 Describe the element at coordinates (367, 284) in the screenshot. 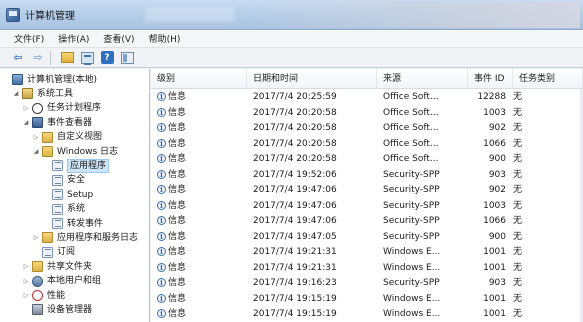

I see `event-row: i 信息 2017/7/4 19:16:23 Security-SPP 903 无` at that location.